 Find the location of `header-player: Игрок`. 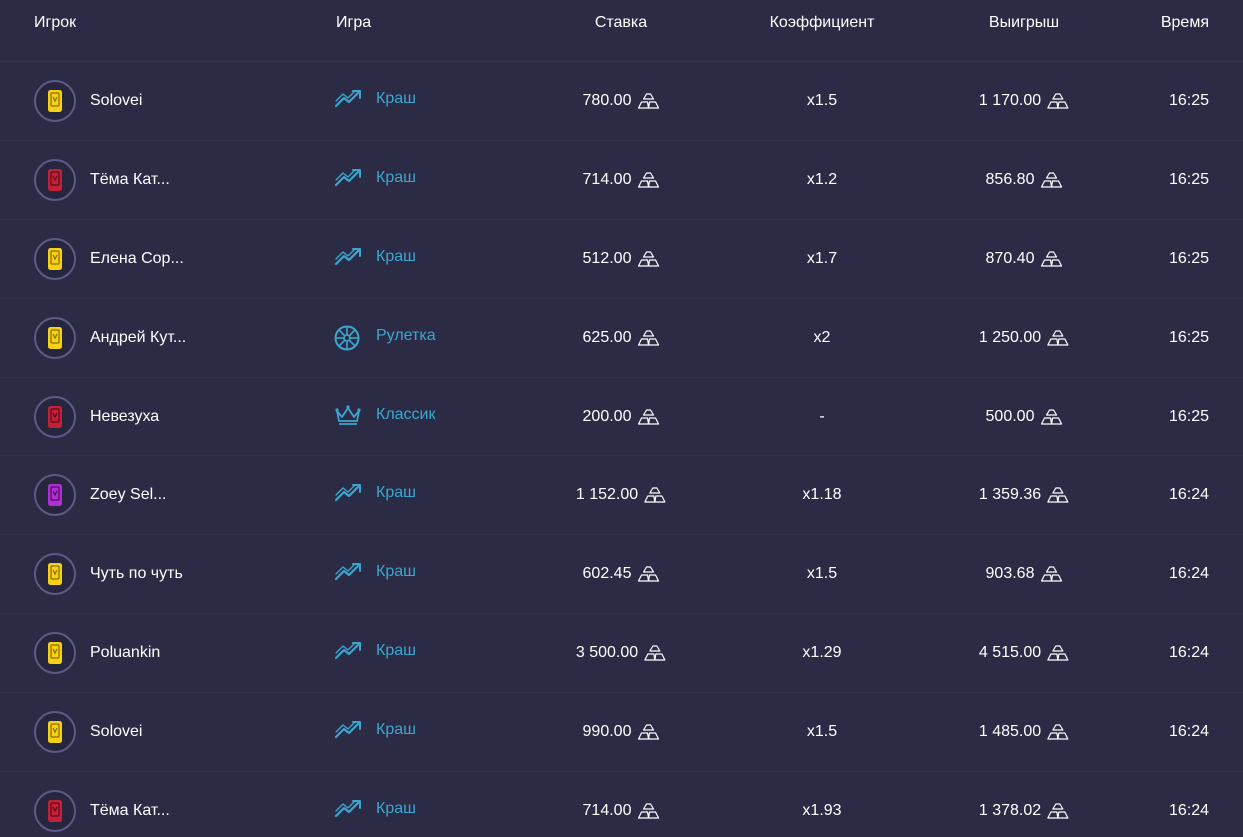

header-player: Игрок is located at coordinates (55, 22).